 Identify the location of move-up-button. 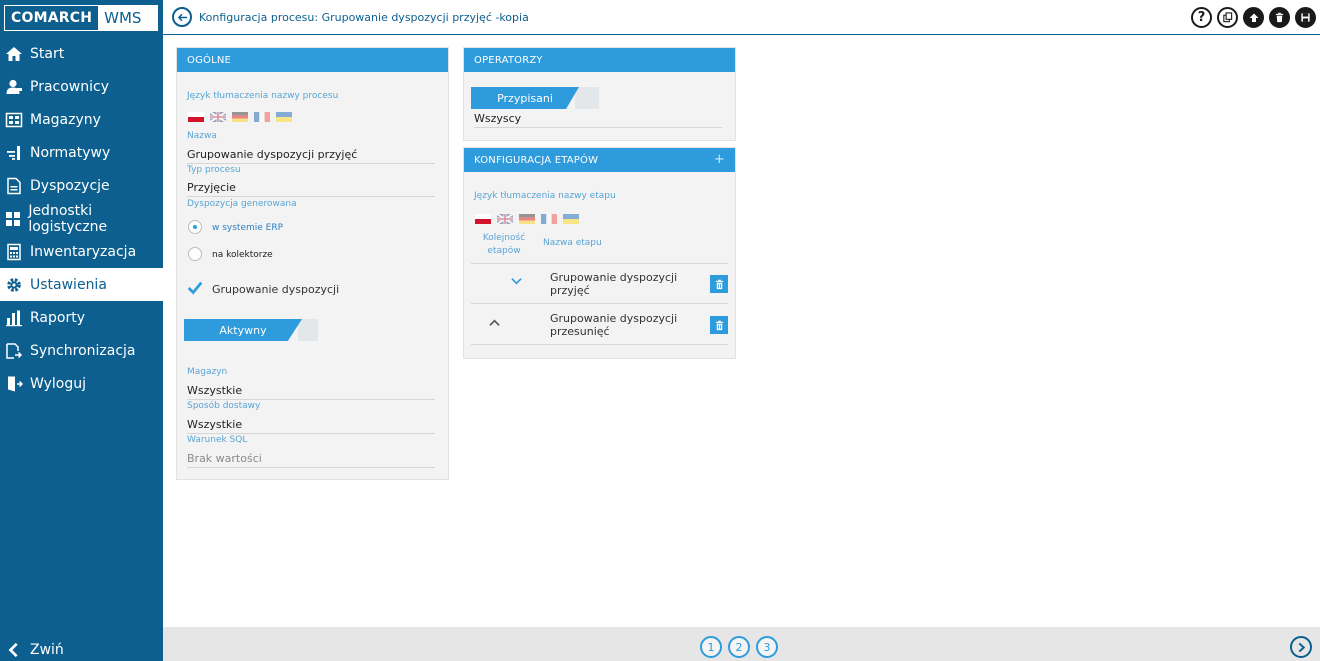
(494, 323).